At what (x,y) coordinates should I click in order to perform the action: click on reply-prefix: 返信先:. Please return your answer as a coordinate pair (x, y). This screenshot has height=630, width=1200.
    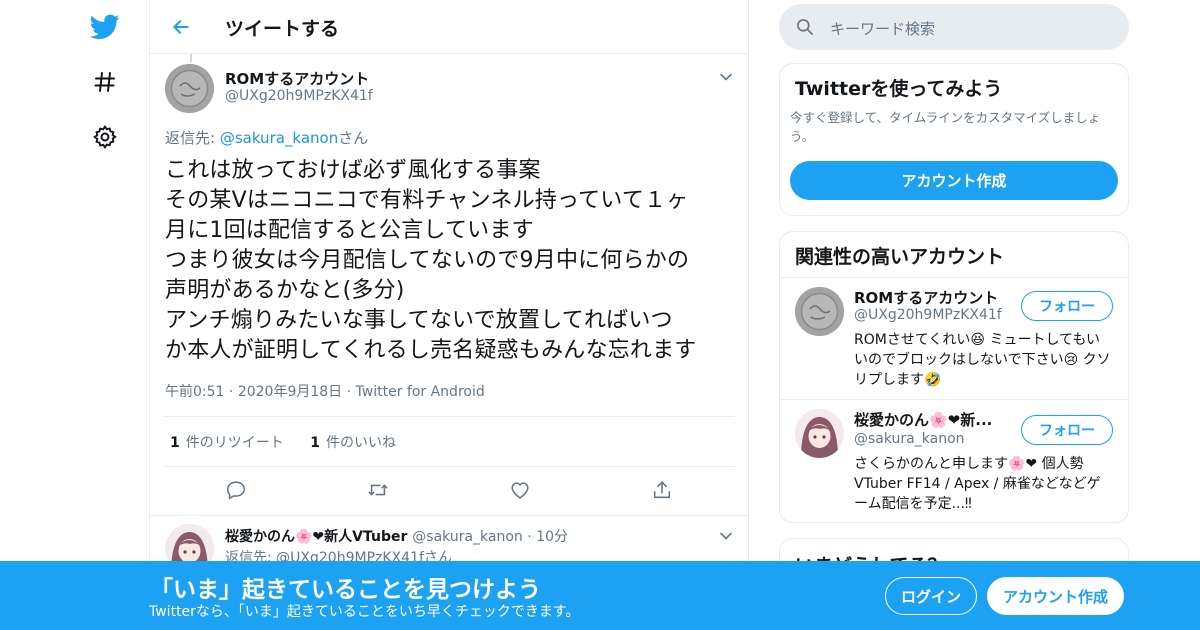
    Looking at the image, I should click on (192, 138).